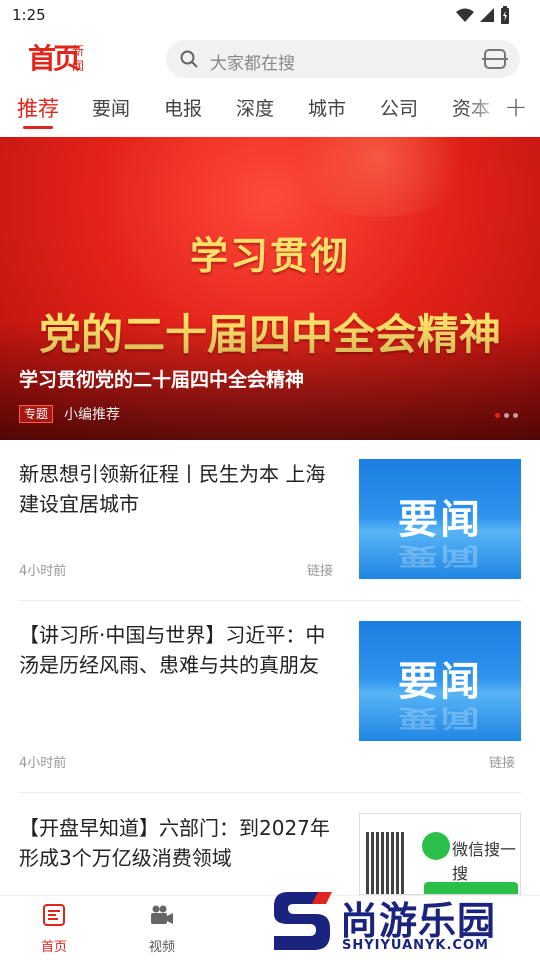 The image size is (540, 960). Describe the element at coordinates (252, 64) in the screenshot. I see `search-placeholder: 大家都在搜` at that location.